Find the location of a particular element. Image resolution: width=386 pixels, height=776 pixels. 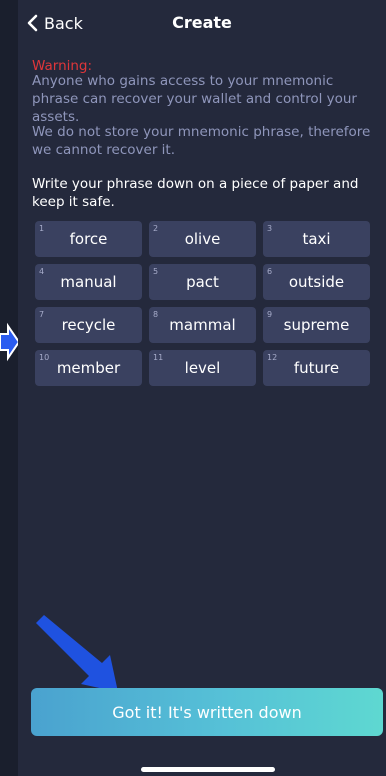

page-title: Create is located at coordinates (202, 22).